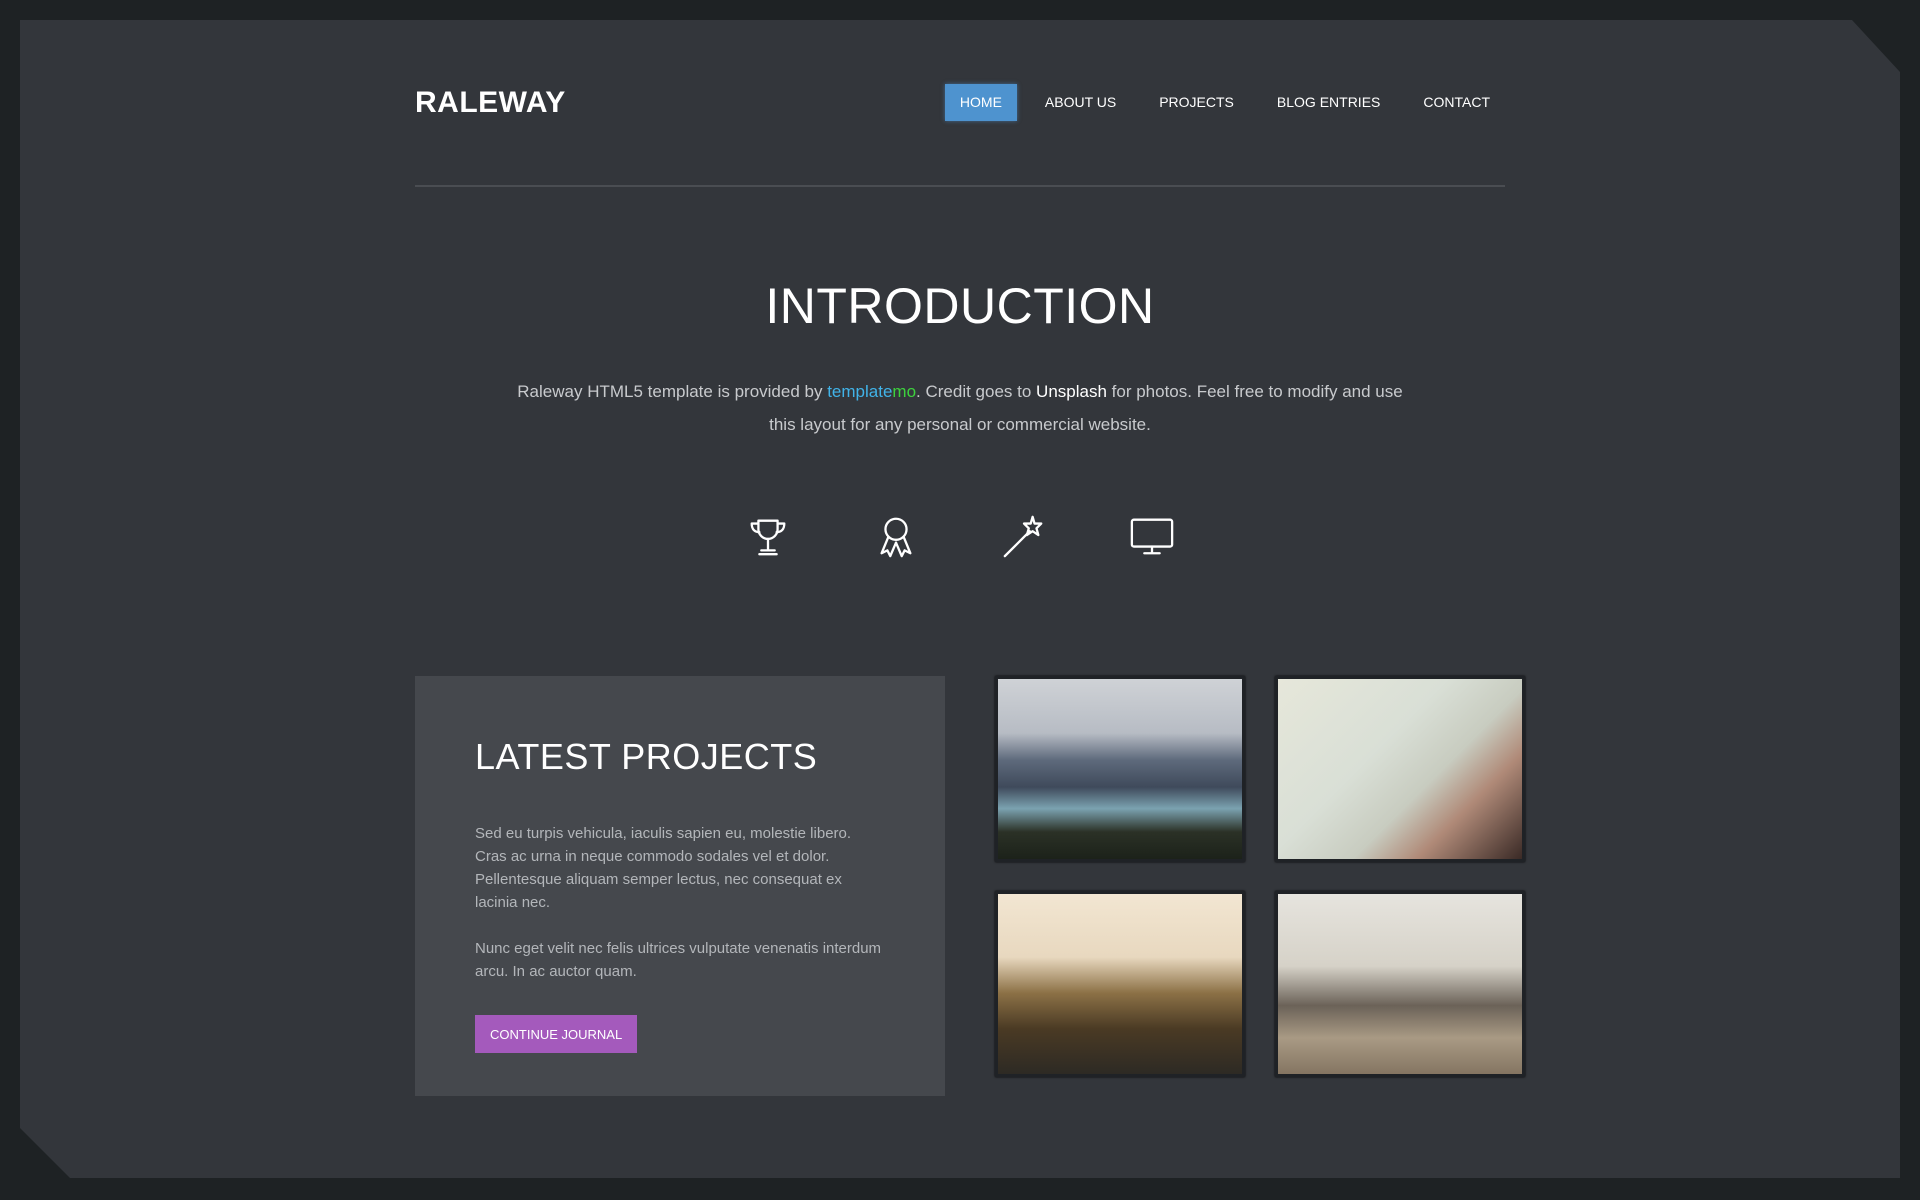  What do you see at coordinates (646, 756) in the screenshot?
I see `projects-title: LATEST PROJECTS` at bounding box center [646, 756].